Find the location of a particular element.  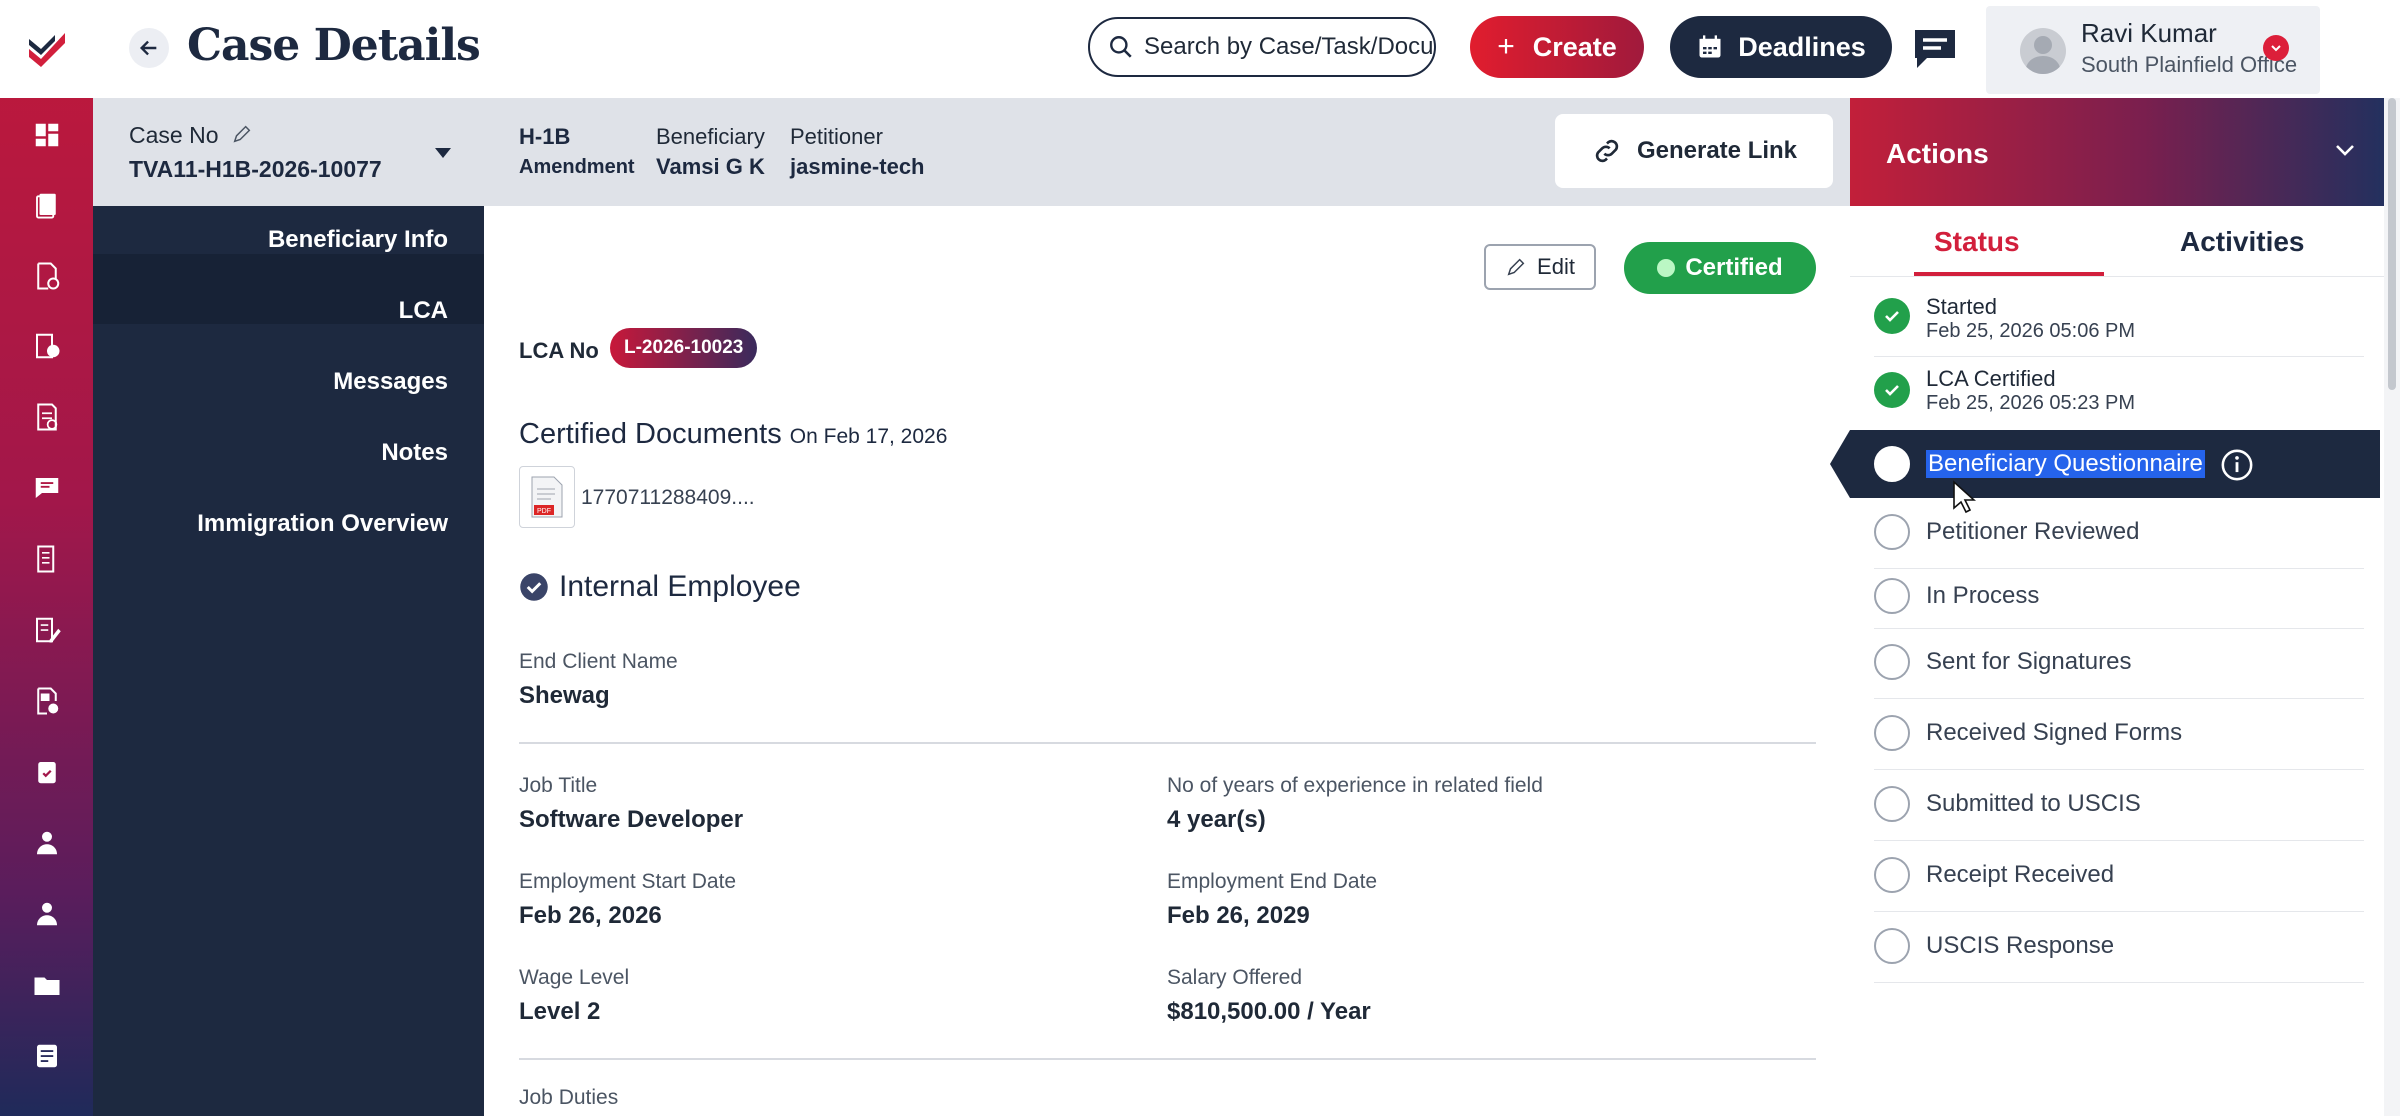

create-button: + Create is located at coordinates (1557, 47).